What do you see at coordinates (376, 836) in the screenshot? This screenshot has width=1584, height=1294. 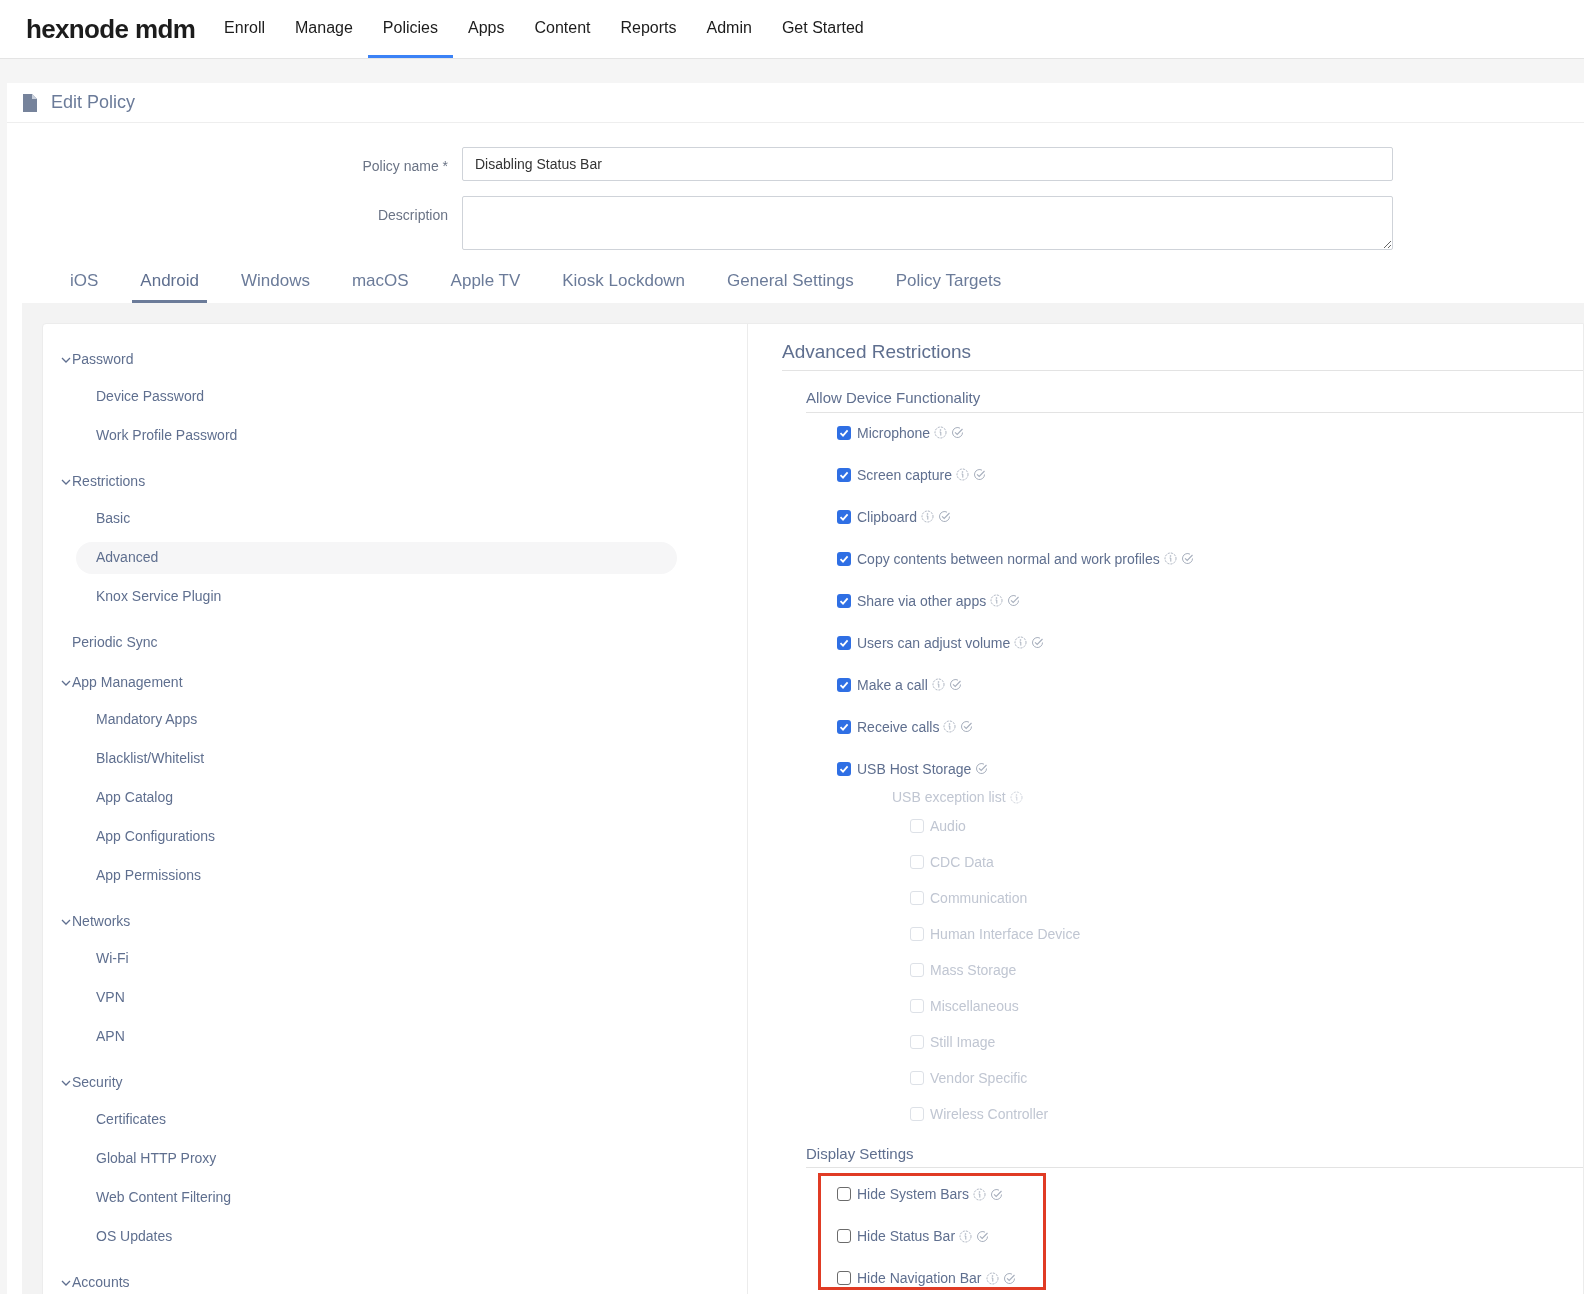 I see `sidebar-item: App Configurations` at bounding box center [376, 836].